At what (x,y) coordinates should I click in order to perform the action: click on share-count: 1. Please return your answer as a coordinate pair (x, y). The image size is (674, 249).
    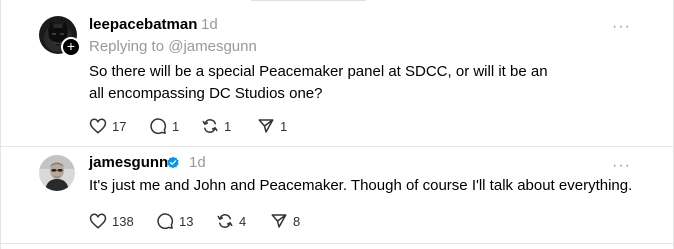
    Looking at the image, I should click on (284, 126).